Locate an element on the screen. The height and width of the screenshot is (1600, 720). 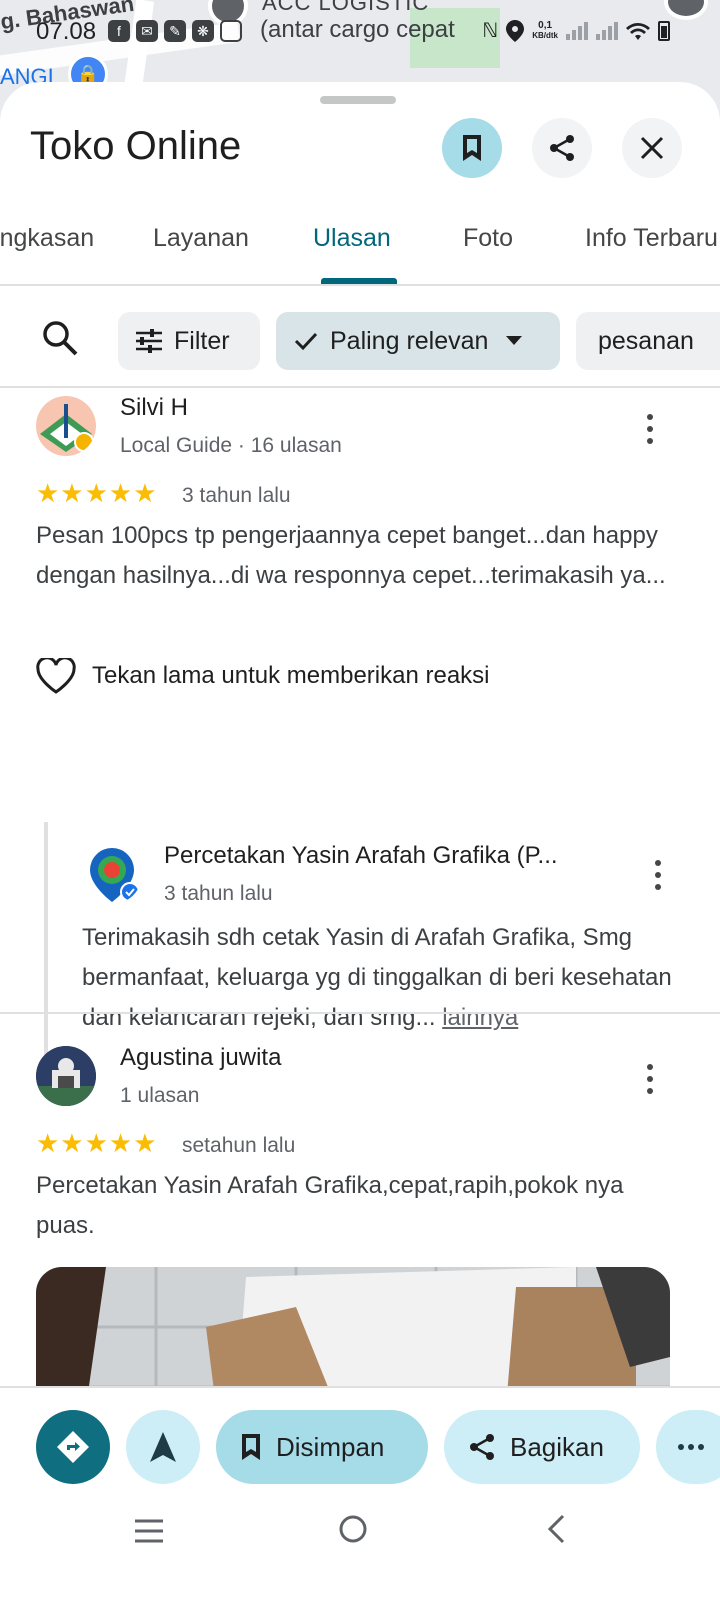
saved-action-button: Disimpan is located at coordinates (322, 1447).